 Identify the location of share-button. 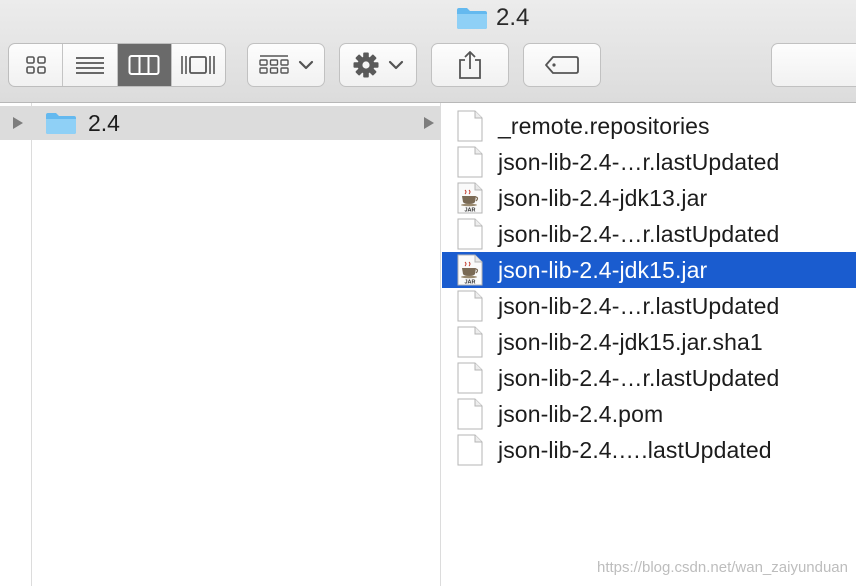
(470, 65).